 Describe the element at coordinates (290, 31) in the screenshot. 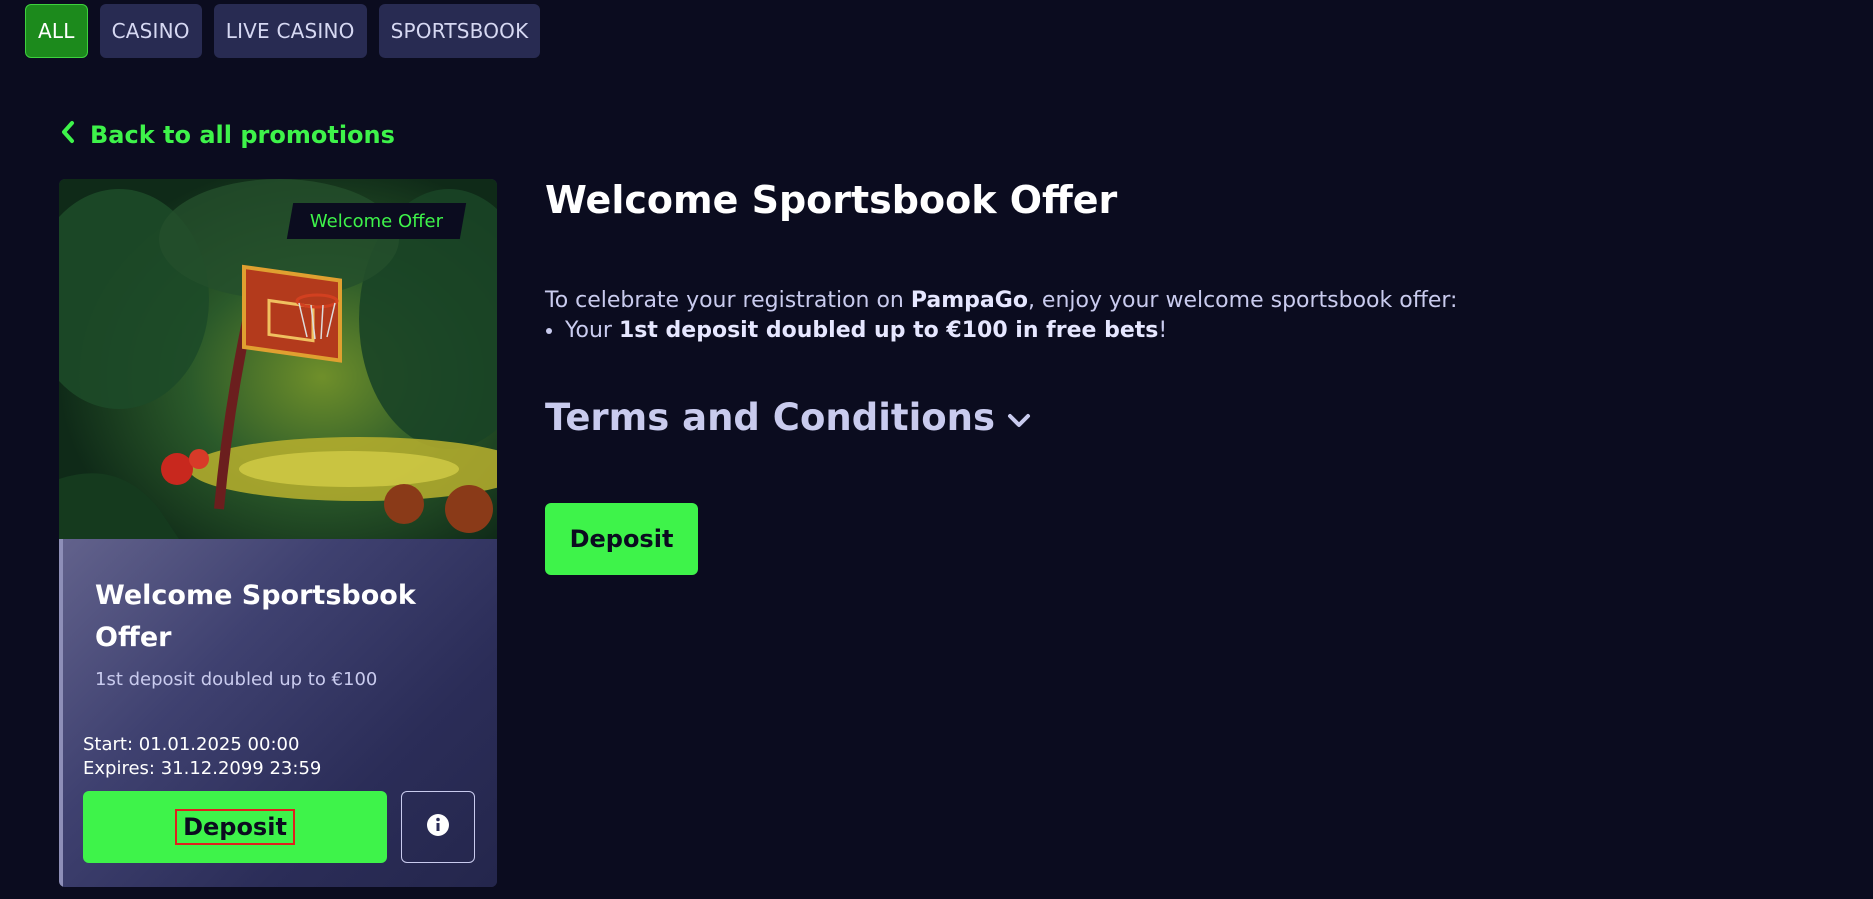

I see `tab-live-casino: LIVE CASINO` at that location.